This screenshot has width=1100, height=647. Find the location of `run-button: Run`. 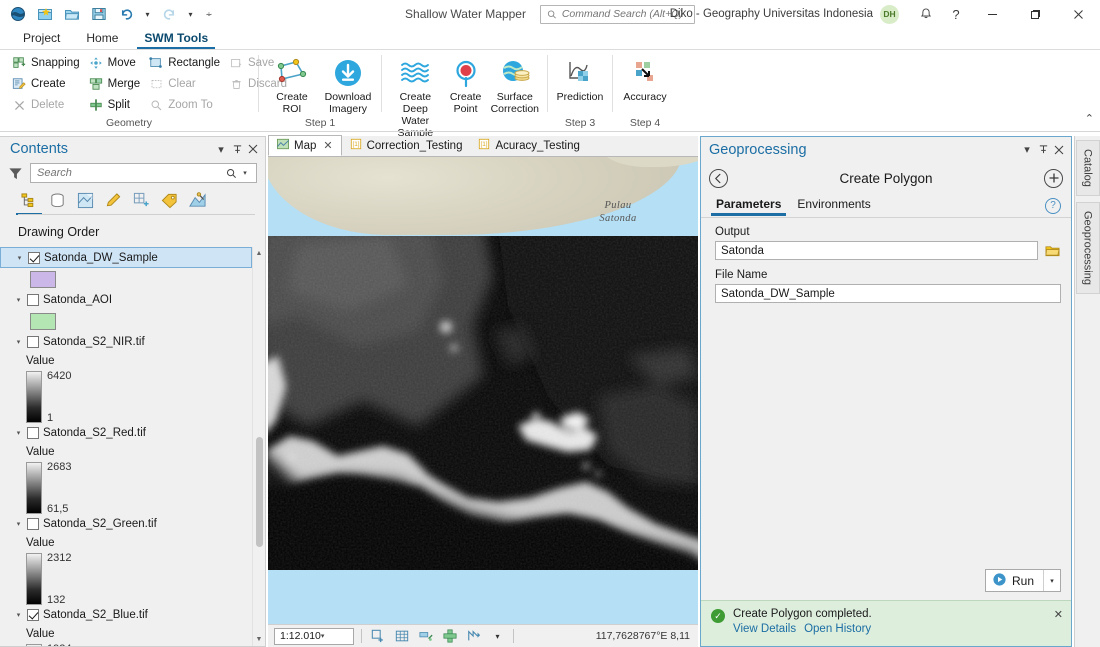

run-button: Run is located at coordinates (1014, 580).